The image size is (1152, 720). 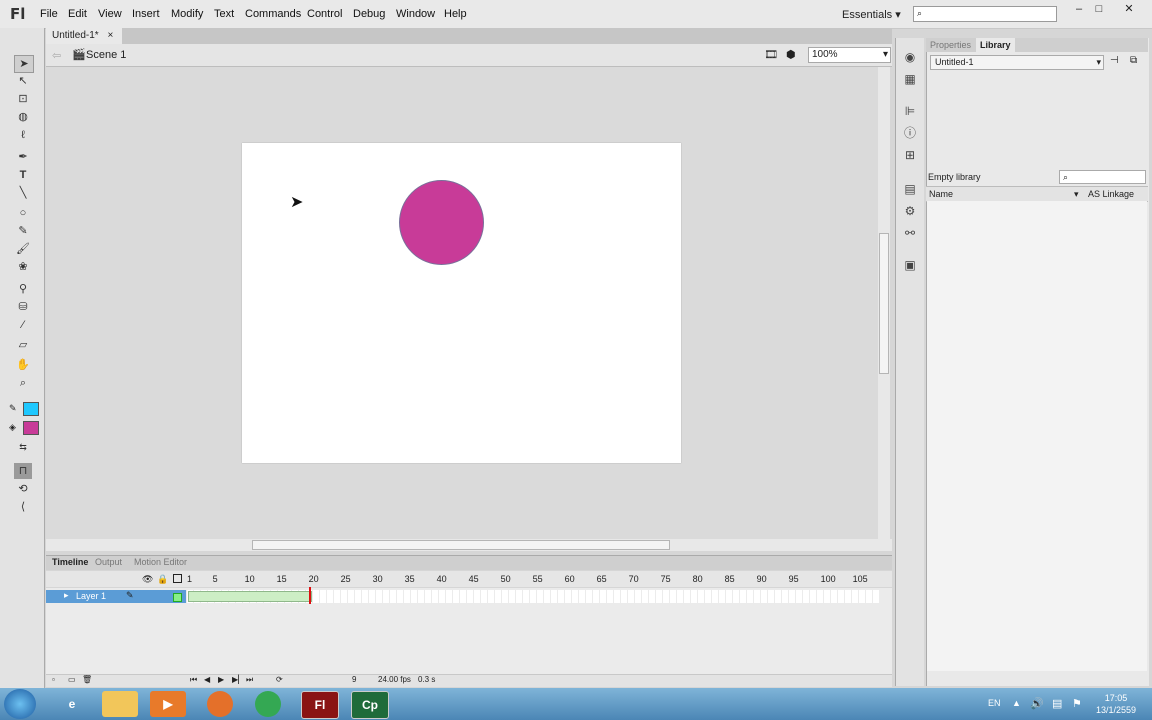 I want to click on eye-icon: 👁, so click(x=147, y=579).